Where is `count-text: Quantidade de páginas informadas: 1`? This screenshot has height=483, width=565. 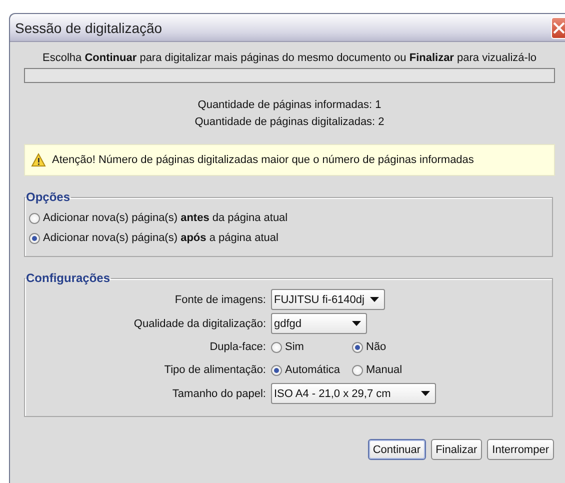
count-text: Quantidade de páginas informadas: 1 is located at coordinates (290, 105).